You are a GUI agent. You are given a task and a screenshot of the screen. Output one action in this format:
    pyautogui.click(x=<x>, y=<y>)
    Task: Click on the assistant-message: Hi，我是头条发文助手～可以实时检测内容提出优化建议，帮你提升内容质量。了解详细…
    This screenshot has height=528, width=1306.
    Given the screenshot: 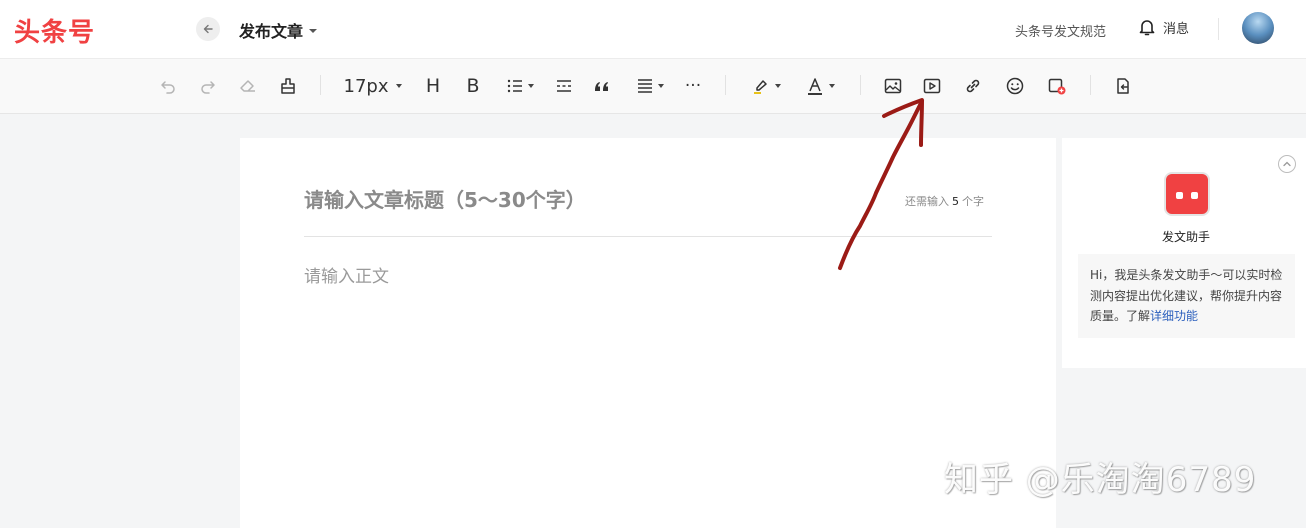 What is the action you would take?
    pyautogui.click(x=1186, y=296)
    